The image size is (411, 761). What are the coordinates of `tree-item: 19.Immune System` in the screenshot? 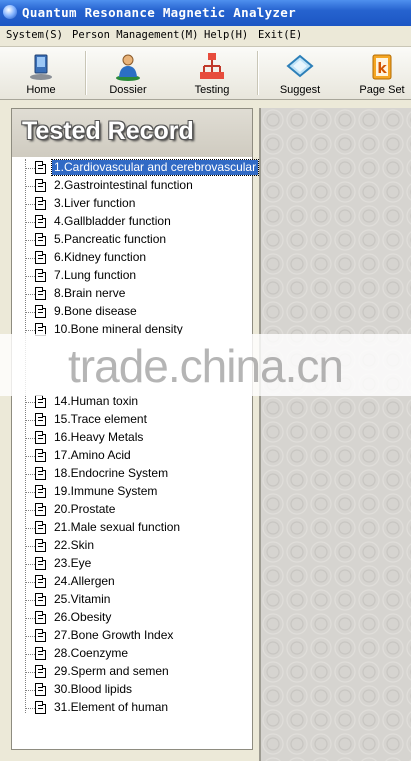 It's located at (132, 492).